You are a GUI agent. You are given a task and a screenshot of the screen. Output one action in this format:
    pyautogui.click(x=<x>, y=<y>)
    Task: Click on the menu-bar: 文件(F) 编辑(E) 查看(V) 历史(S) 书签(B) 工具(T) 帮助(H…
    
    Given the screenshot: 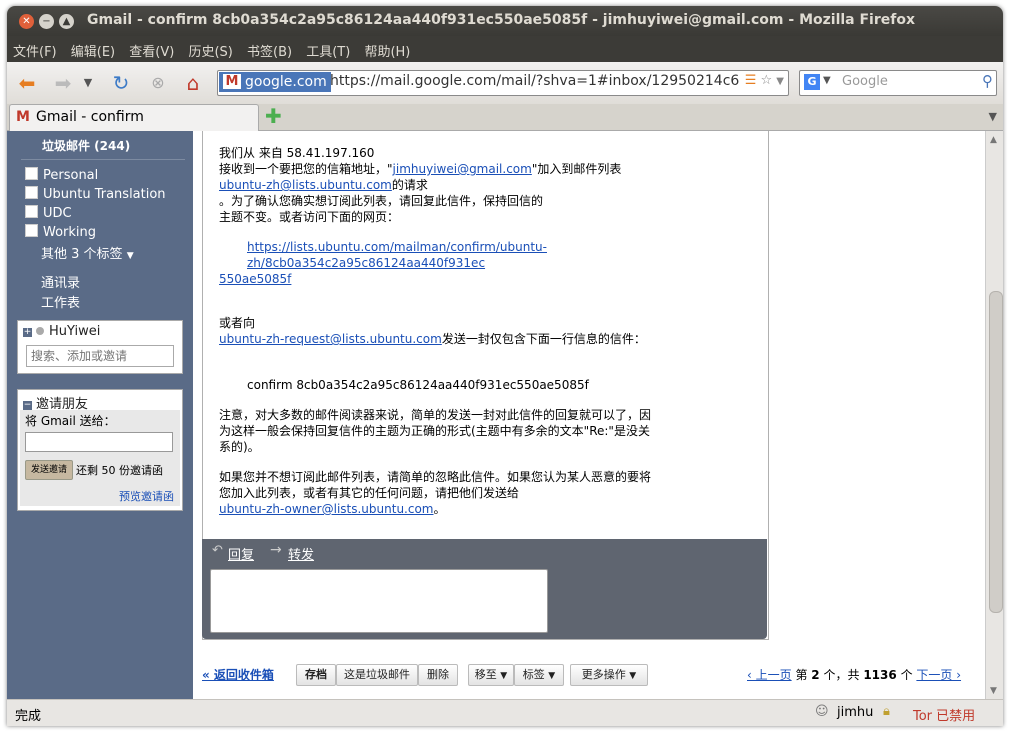 What is the action you would take?
    pyautogui.click(x=505, y=49)
    